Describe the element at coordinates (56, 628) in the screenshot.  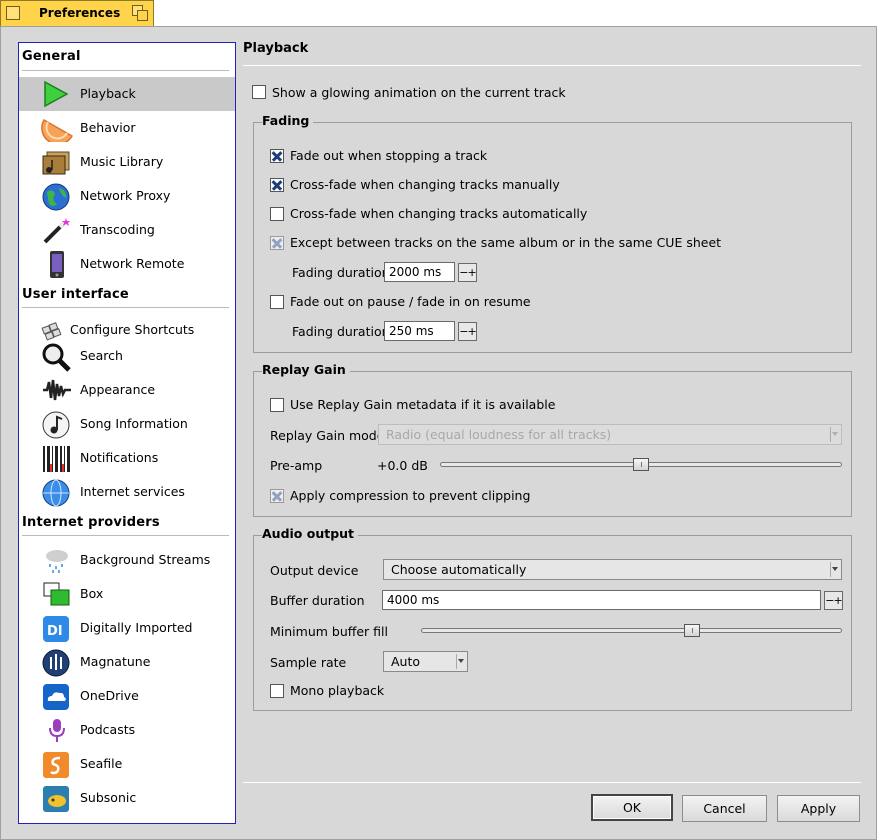
I see `di-logo-icon: DI` at that location.